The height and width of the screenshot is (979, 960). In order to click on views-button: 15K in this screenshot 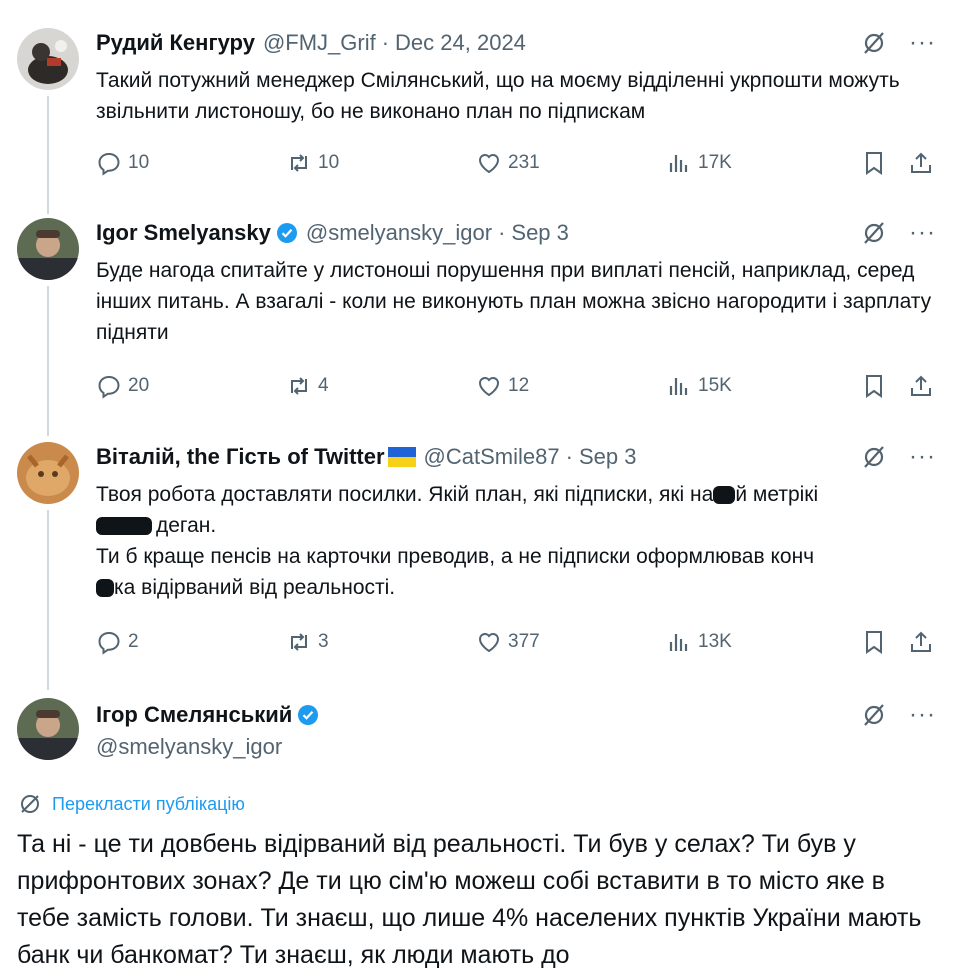, I will do `click(699, 386)`.